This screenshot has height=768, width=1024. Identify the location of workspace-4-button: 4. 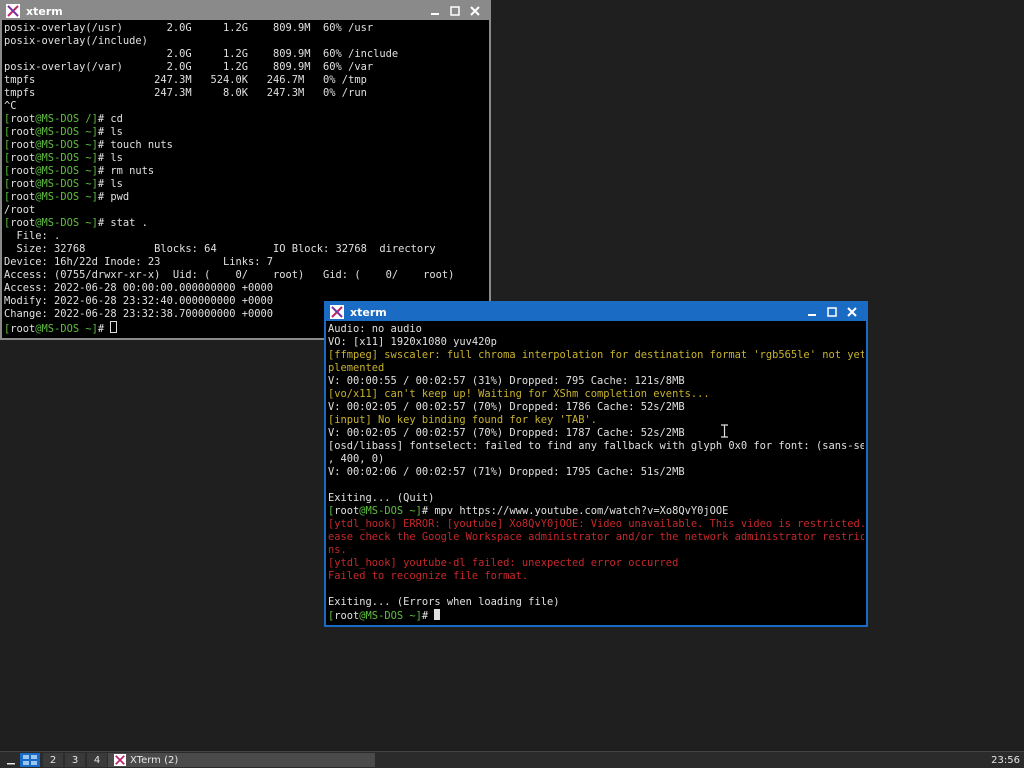
(97, 760).